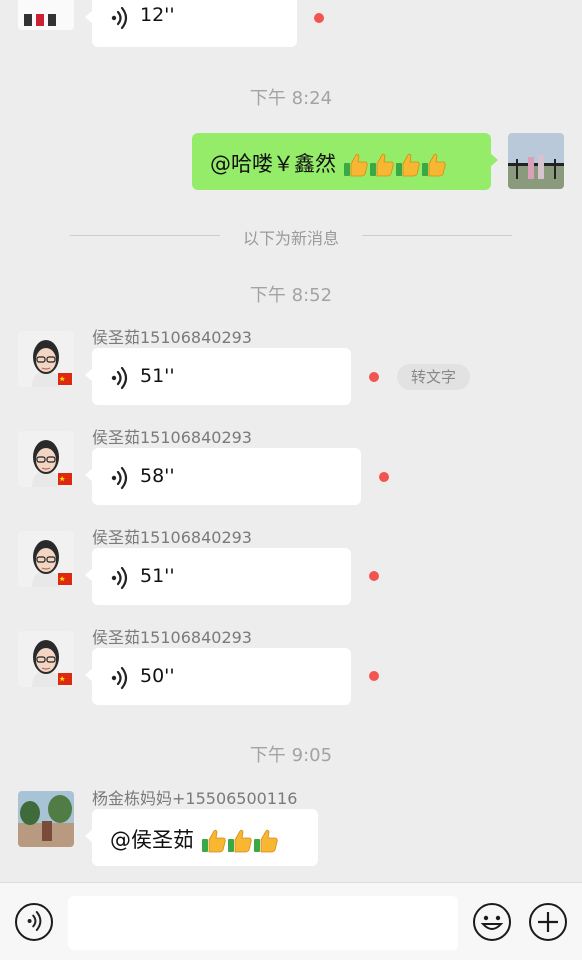  I want to click on divider-line-right, so click(437, 235).